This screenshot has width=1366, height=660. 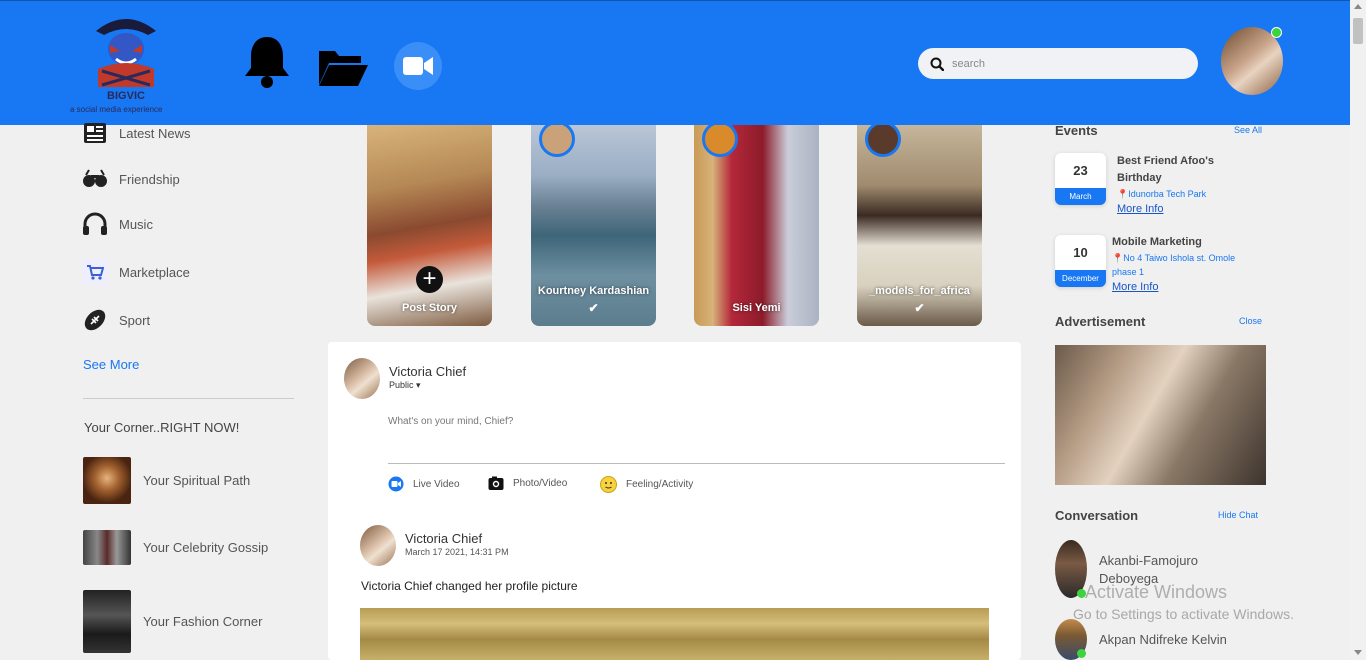 What do you see at coordinates (418, 66) in the screenshot?
I see `video-camera-icon` at bounding box center [418, 66].